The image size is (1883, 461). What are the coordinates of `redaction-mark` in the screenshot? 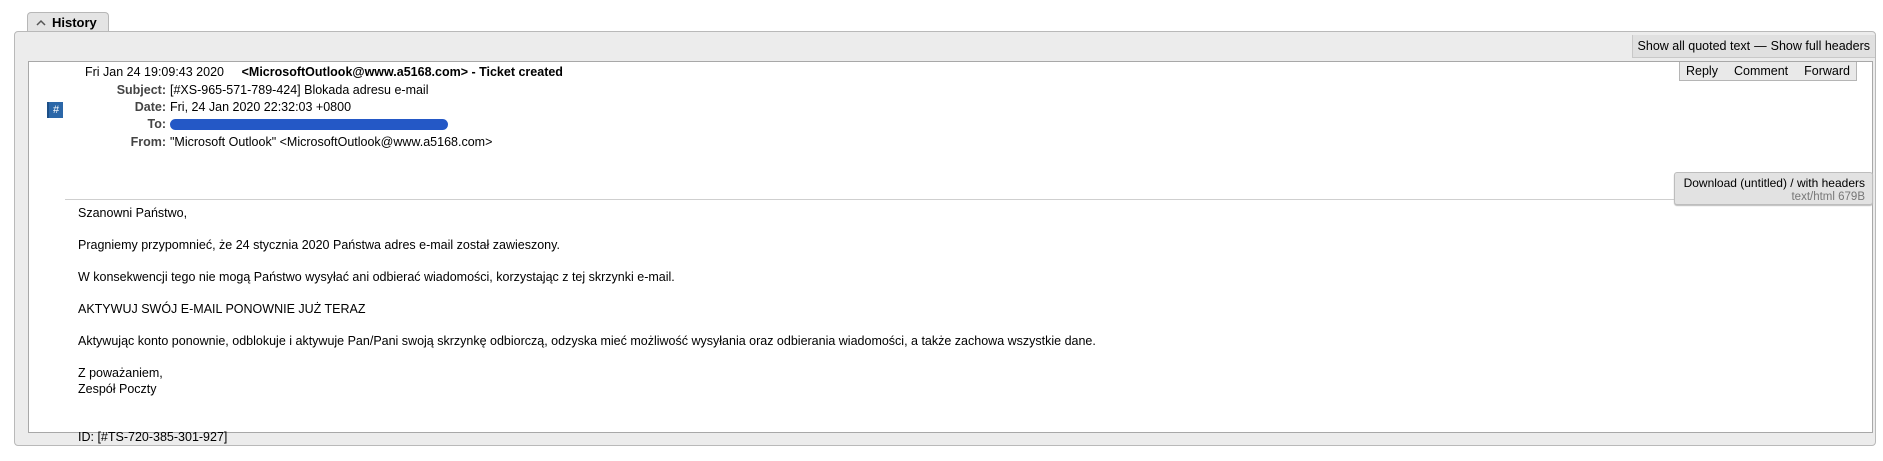 It's located at (309, 124).